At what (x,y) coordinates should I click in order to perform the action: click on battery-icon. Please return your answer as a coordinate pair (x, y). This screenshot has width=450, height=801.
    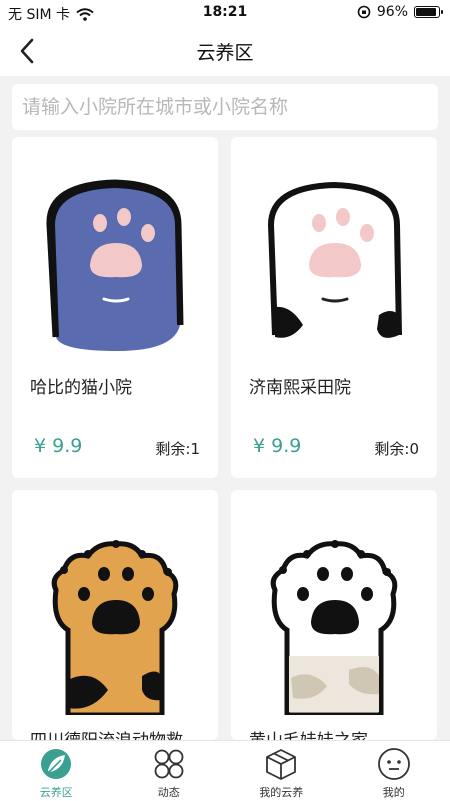
    Looking at the image, I should click on (427, 12).